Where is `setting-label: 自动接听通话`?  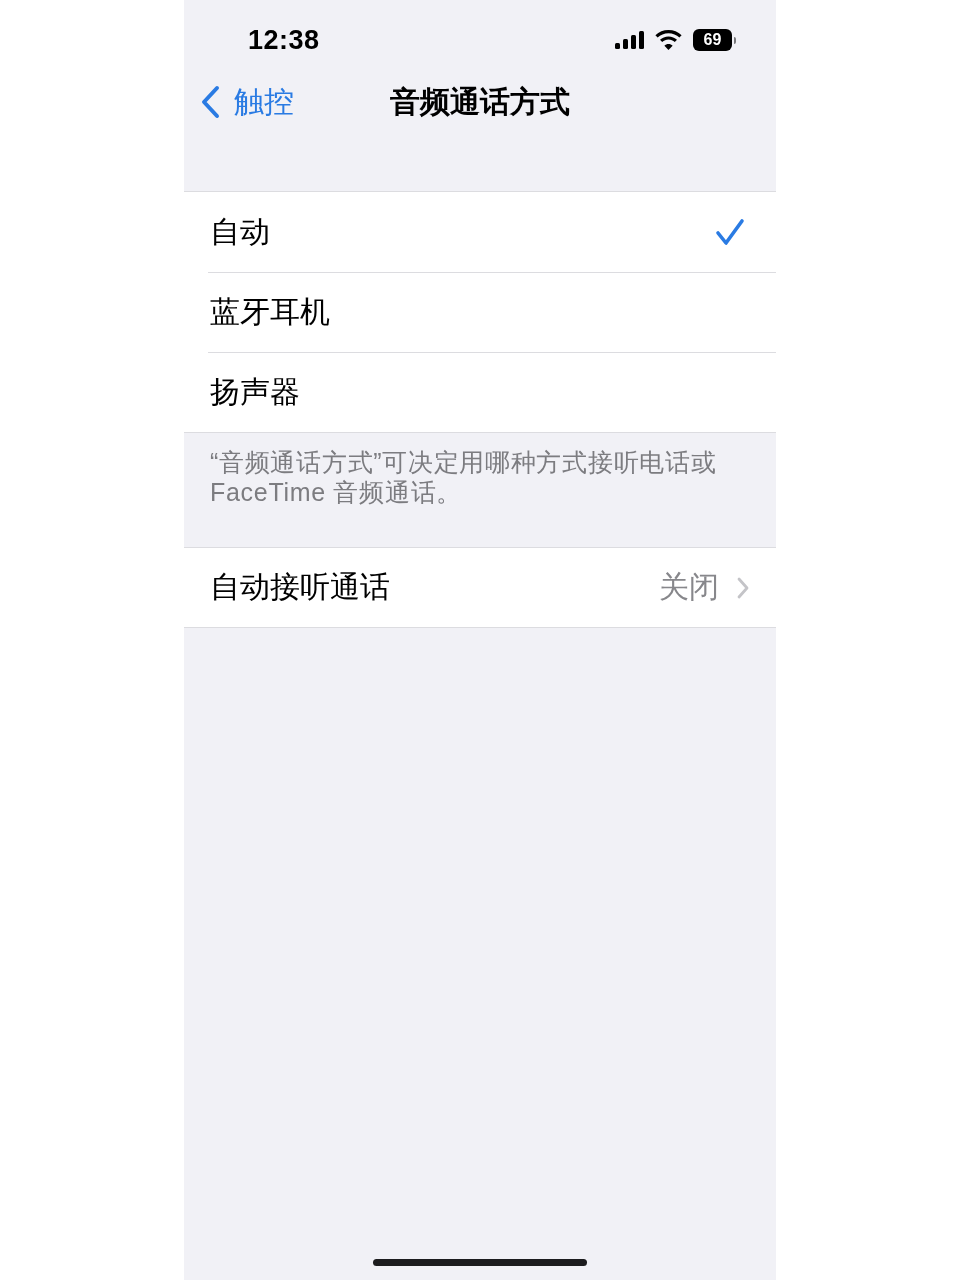
setting-label: 自动接听通话 is located at coordinates (300, 587).